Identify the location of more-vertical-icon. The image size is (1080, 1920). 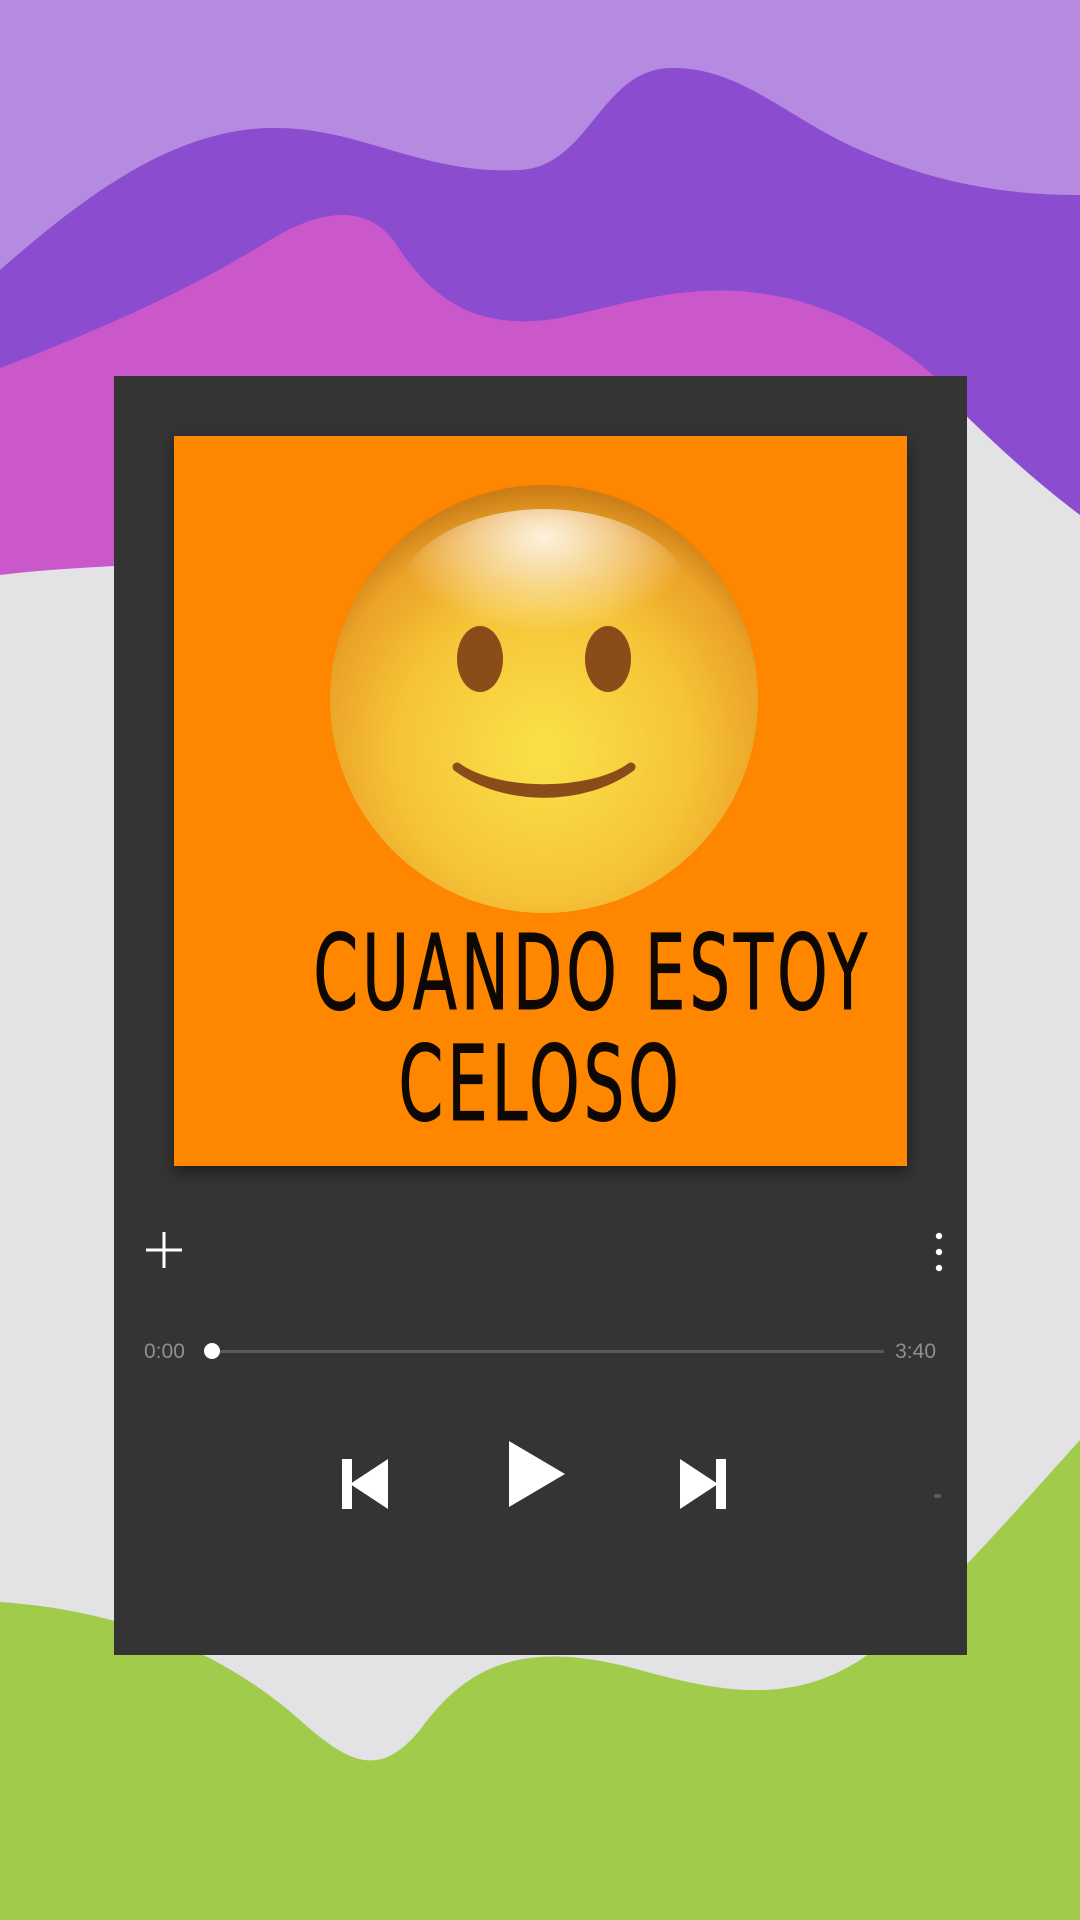
(939, 1252).